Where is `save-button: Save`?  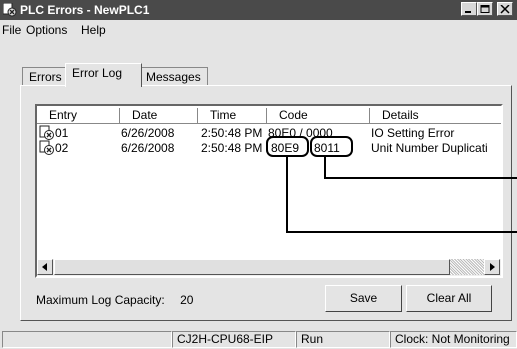
save-button: Save is located at coordinates (363, 298).